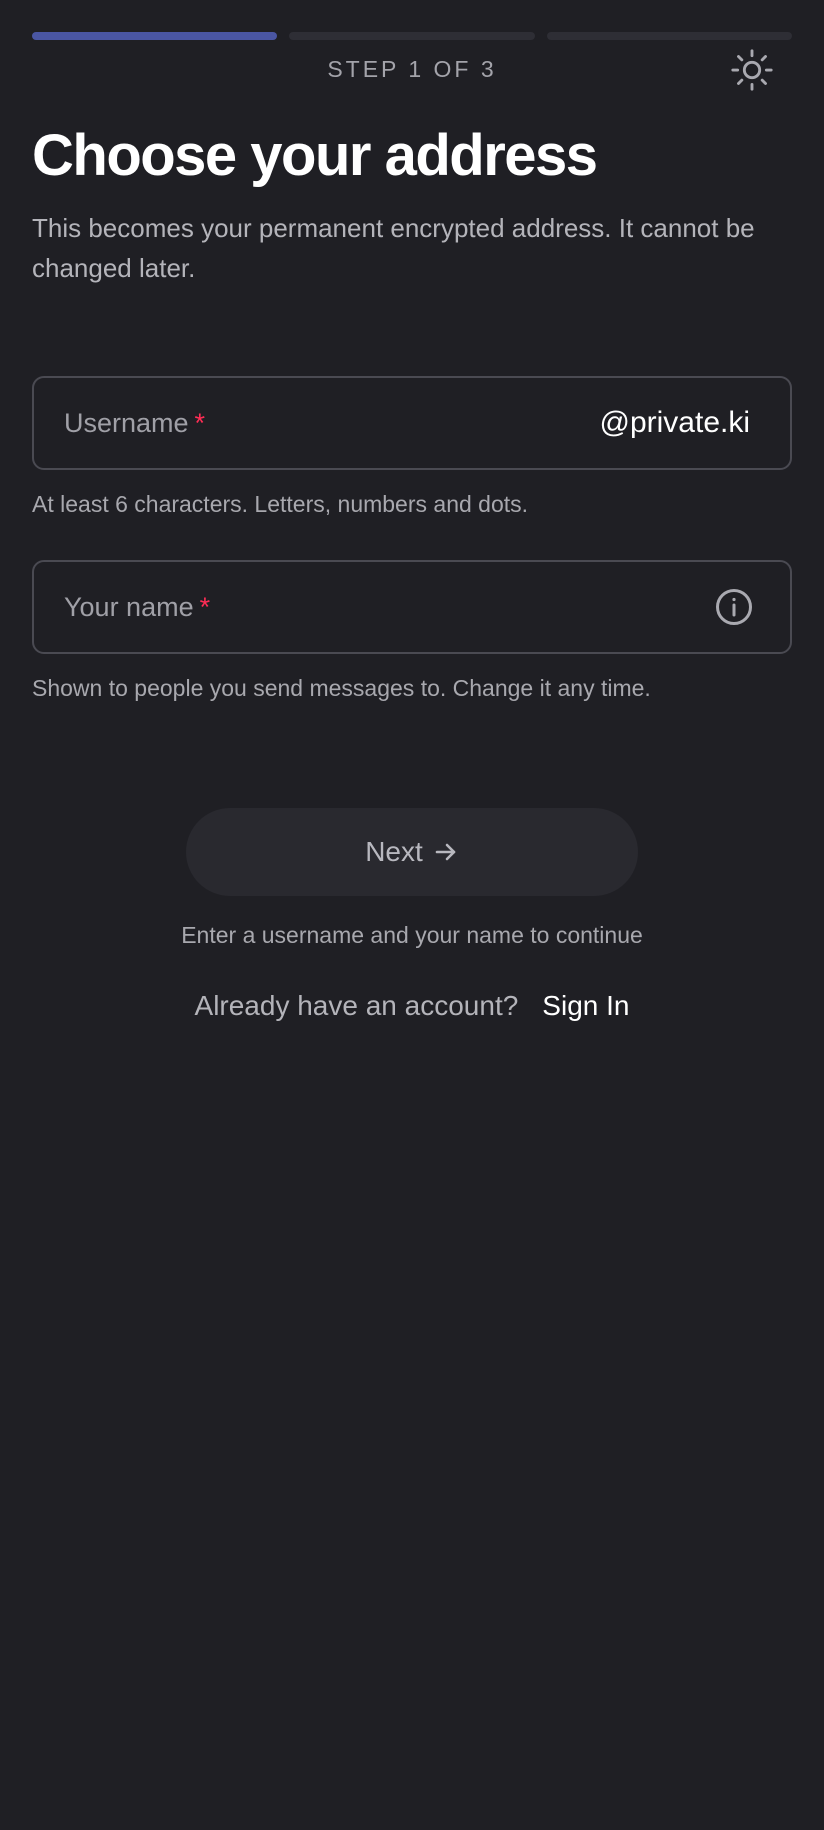 This screenshot has height=1830, width=824. Describe the element at coordinates (126, 422) in the screenshot. I see `username-placeholder-text: Username` at that location.